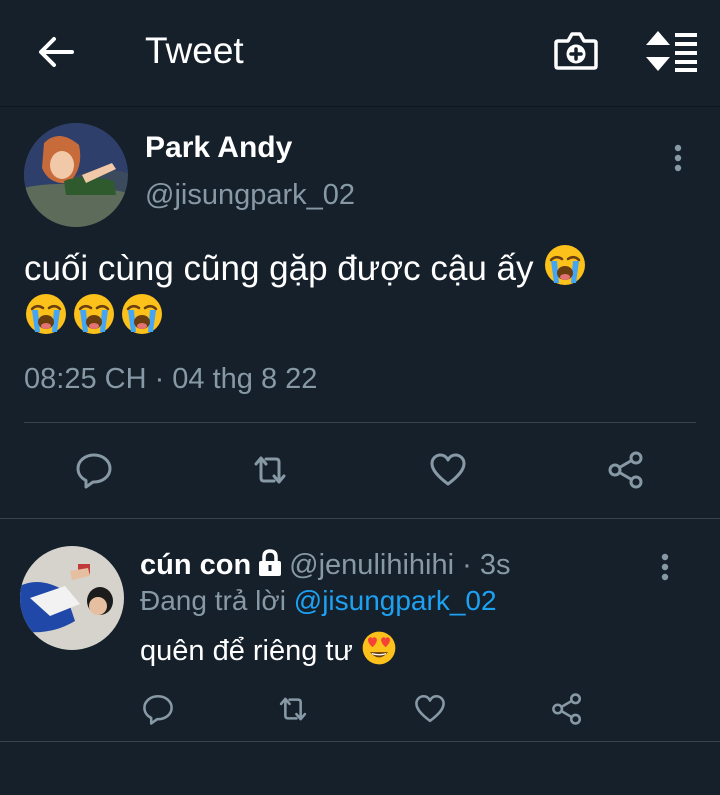 This screenshot has width=720, height=795. Describe the element at coordinates (76, 175) in the screenshot. I see `avatar` at that location.